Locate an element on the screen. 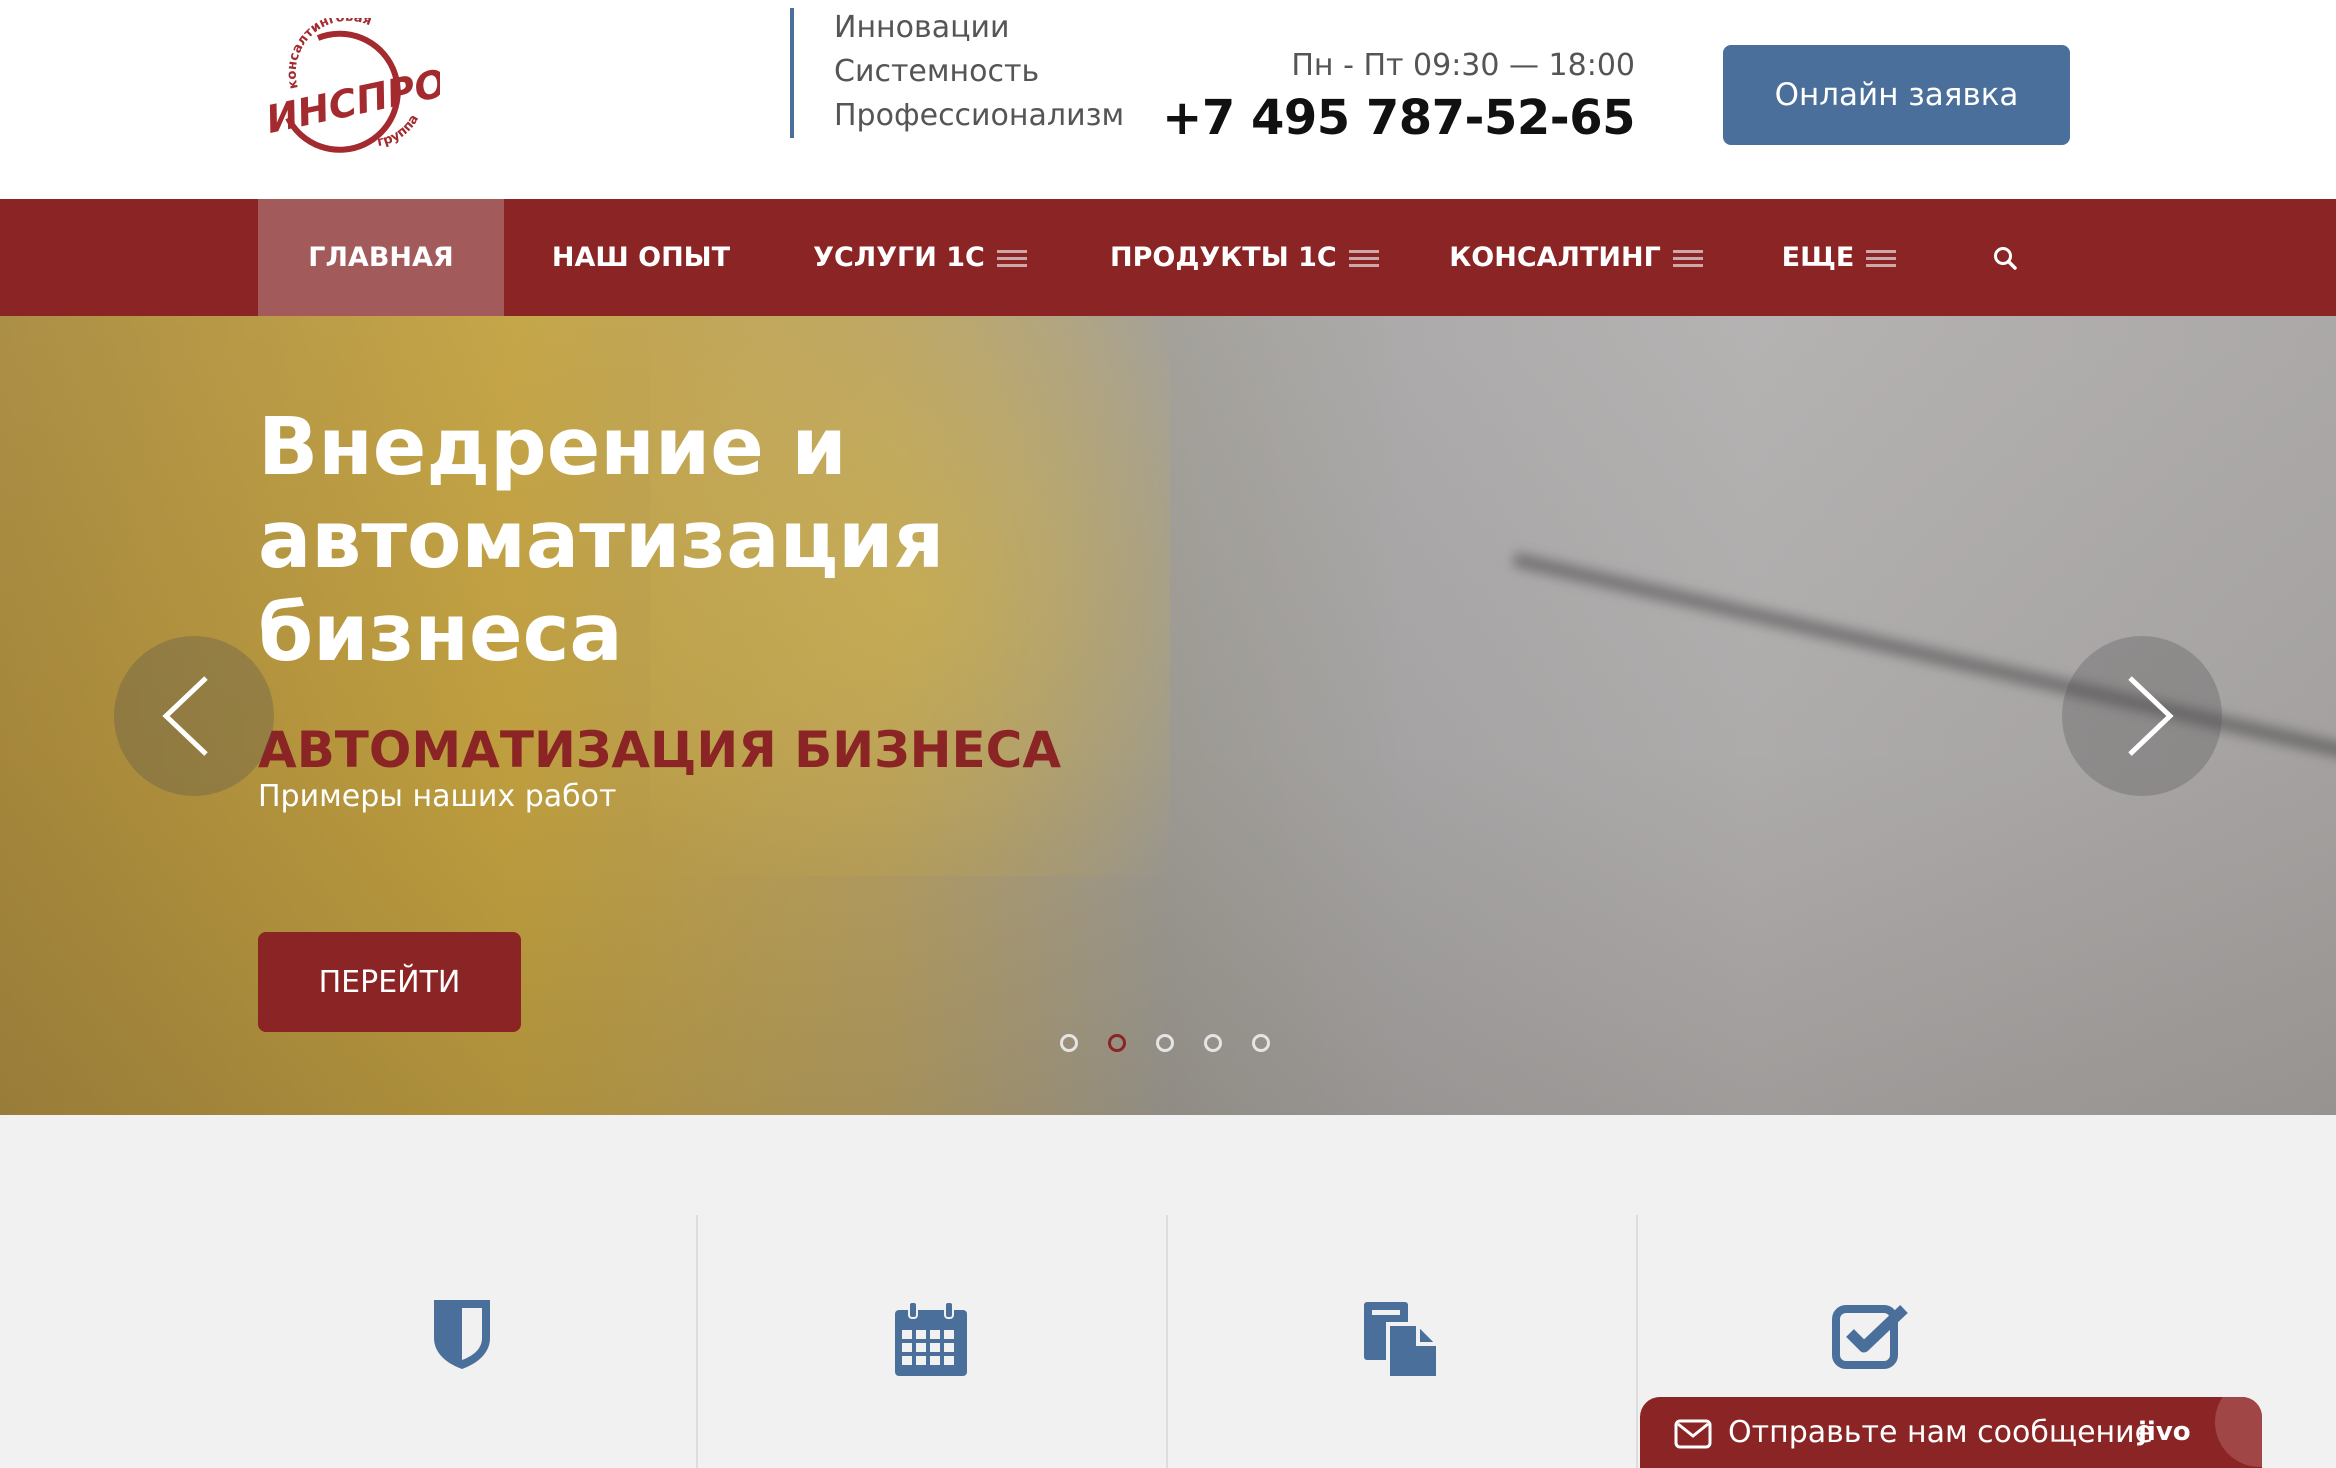 The width and height of the screenshot is (2336, 1468). phone-number: +7 495 787-52-65 is located at coordinates (1398, 118).